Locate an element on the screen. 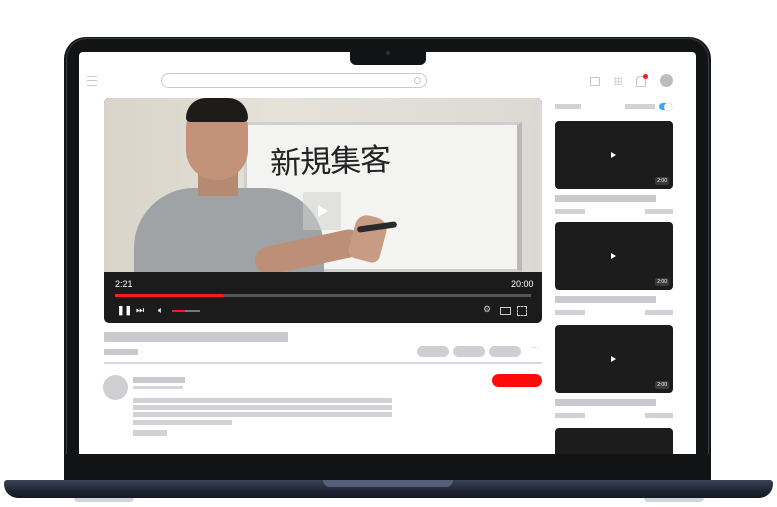  menu-icon is located at coordinates (92, 81).